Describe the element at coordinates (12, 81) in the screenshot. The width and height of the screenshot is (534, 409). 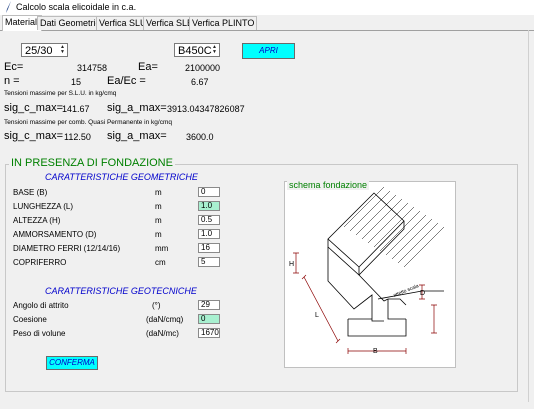
I see `n-label: n =` at that location.